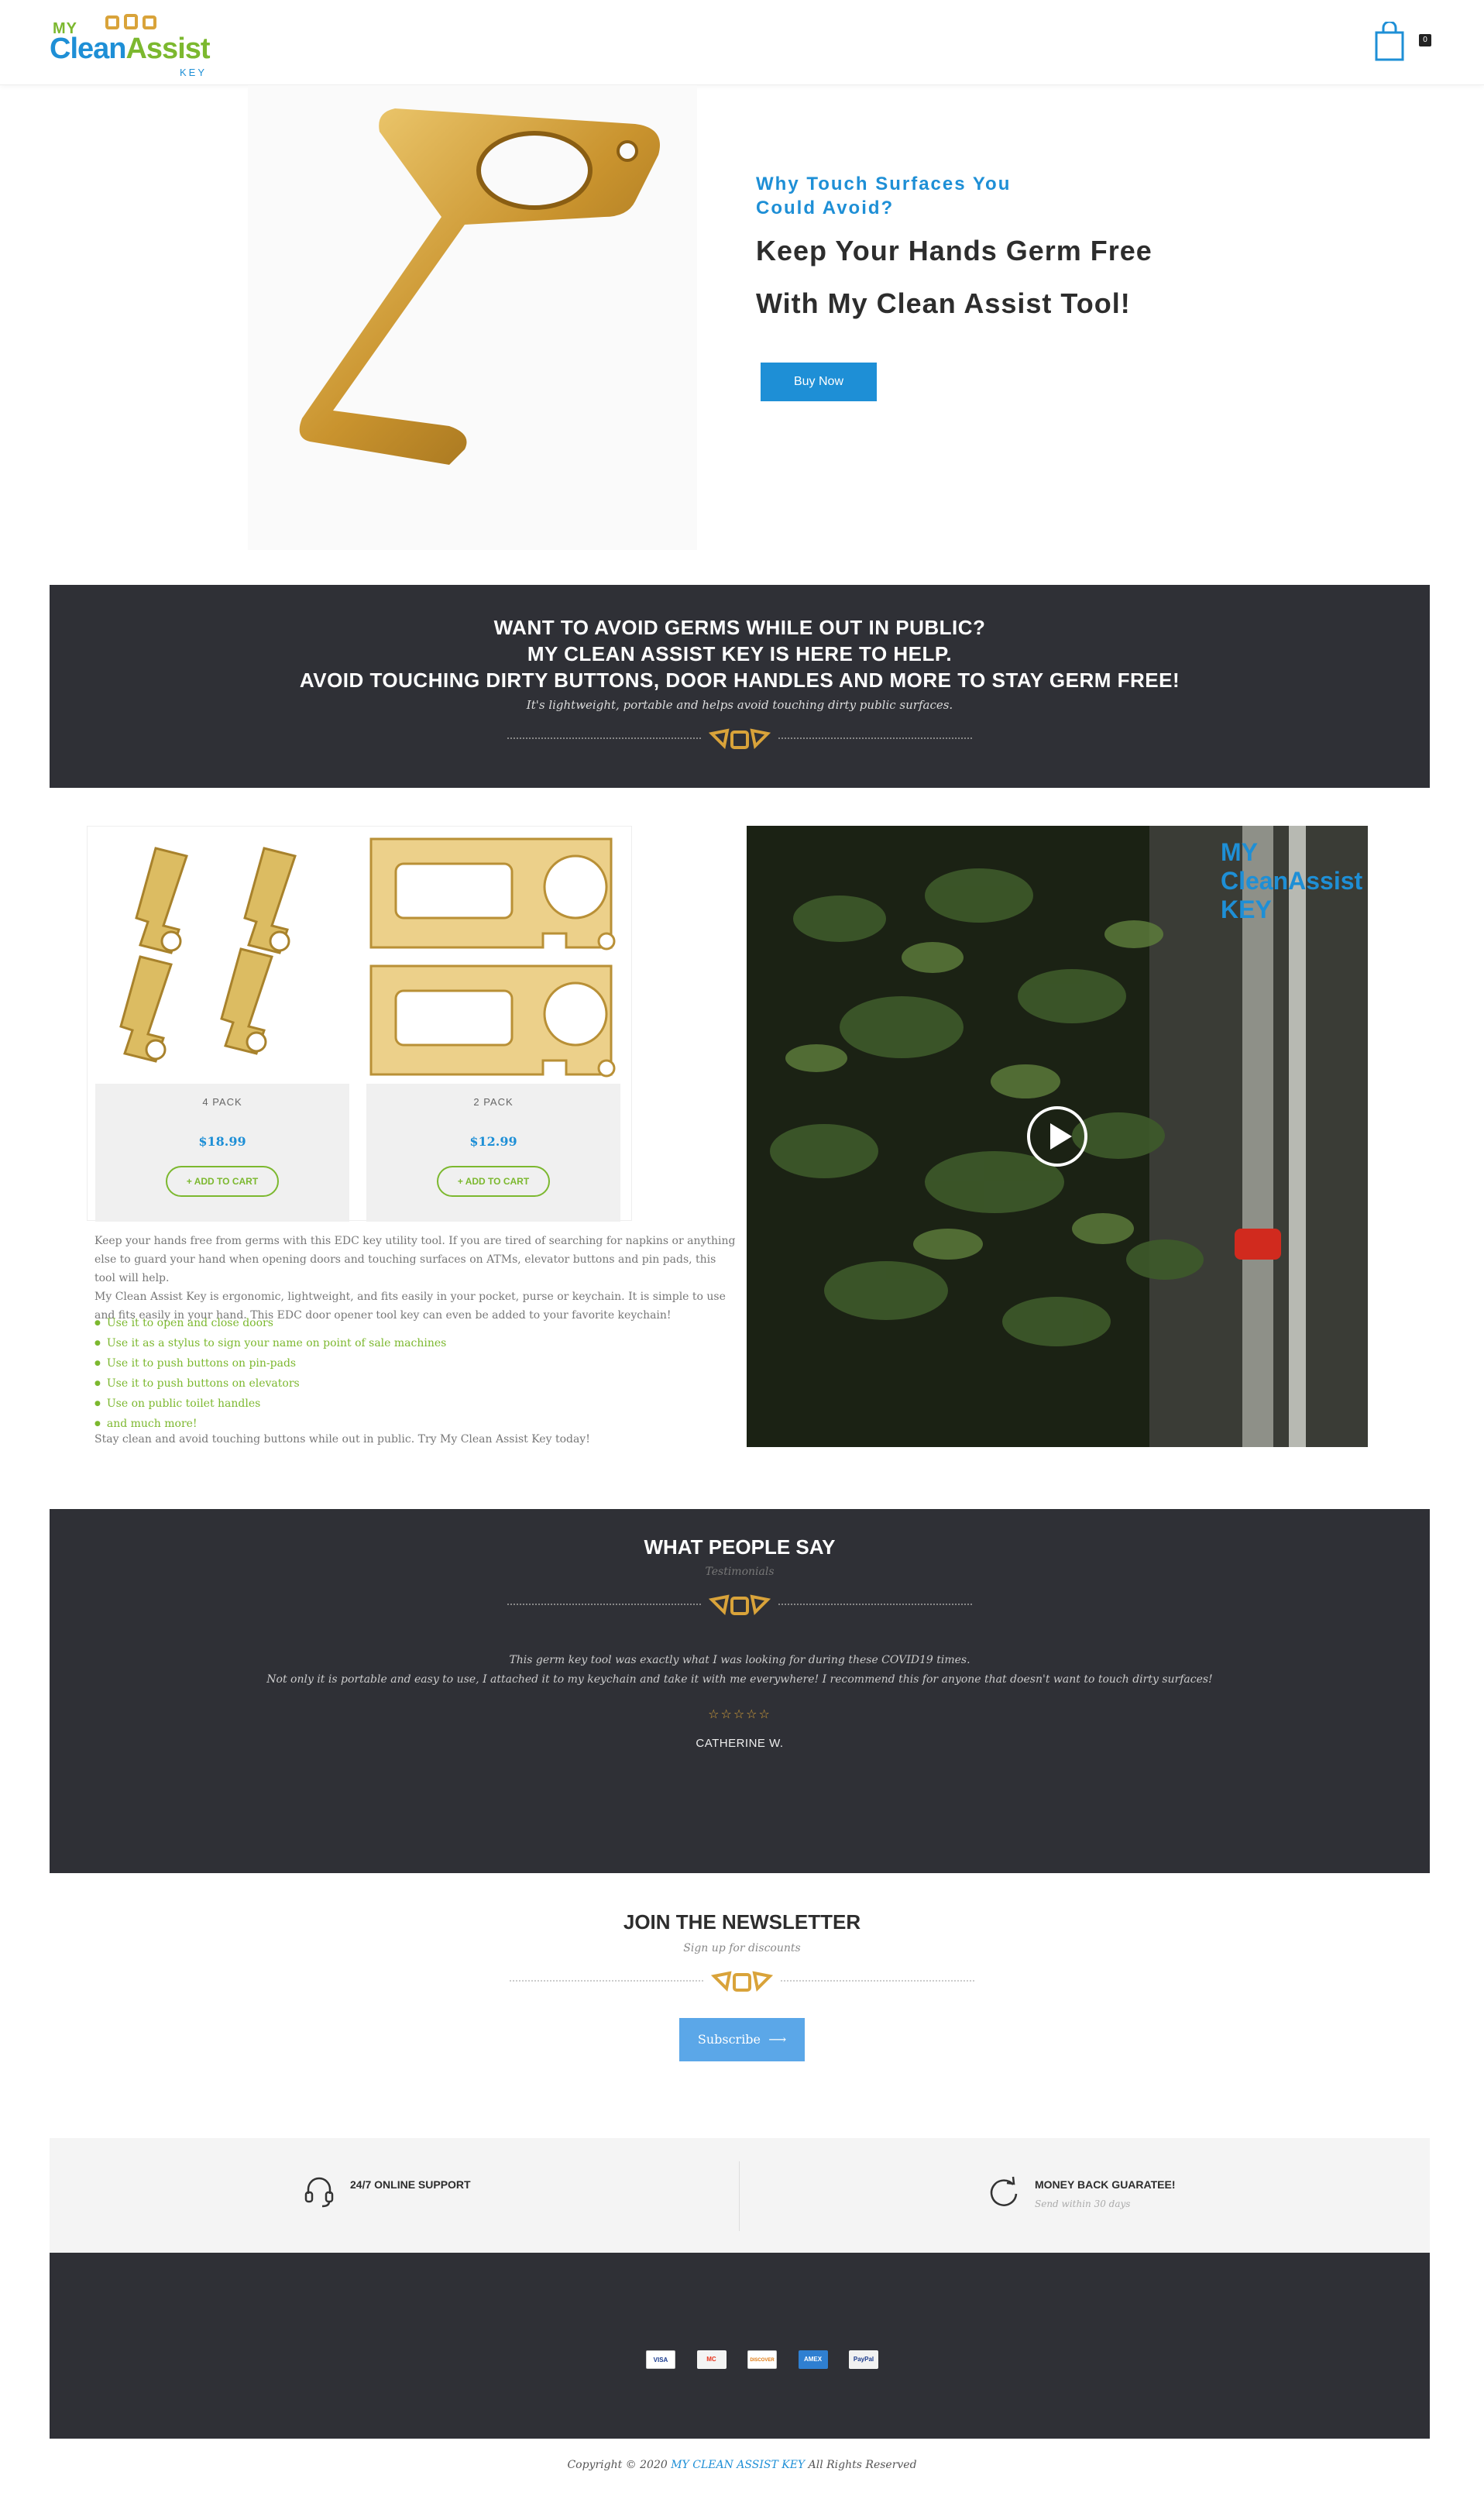 This screenshot has height=2513, width=1484. What do you see at coordinates (167, 49) in the screenshot?
I see `logo-assist: Assist` at bounding box center [167, 49].